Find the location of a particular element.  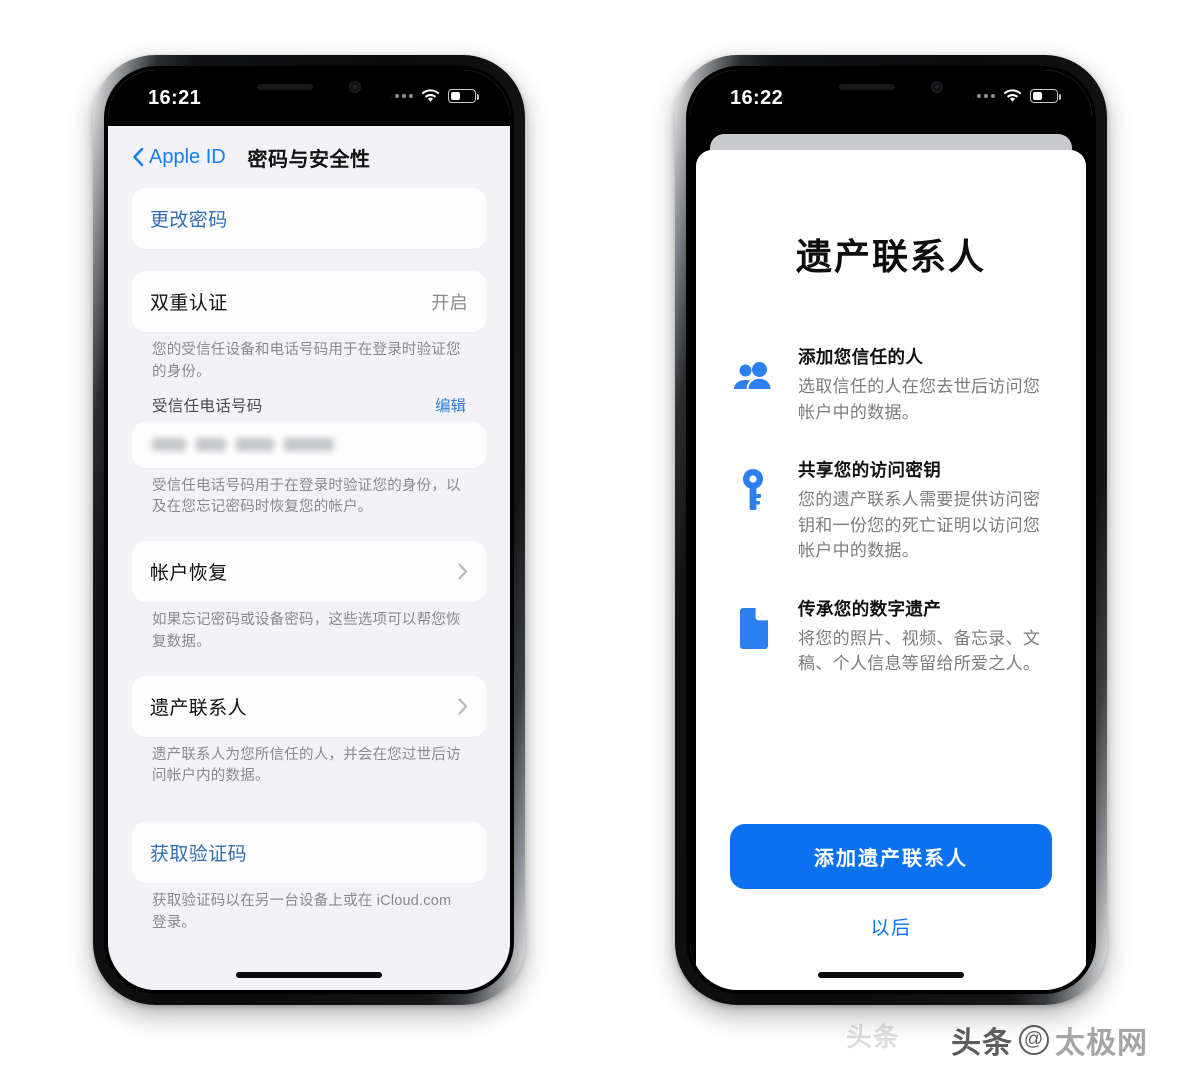

trusted-number-footnote: 受信任电话号码用于在登录时验证您的身份，以及在您忘记密码时恢复您的帐户。 is located at coordinates (306, 496).